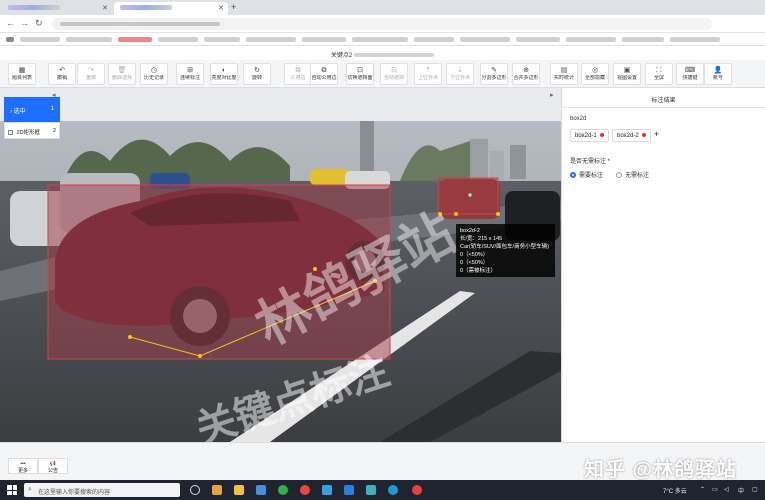  I want to click on toolbar-button: ⇡ 上位界点, so click(428, 74).